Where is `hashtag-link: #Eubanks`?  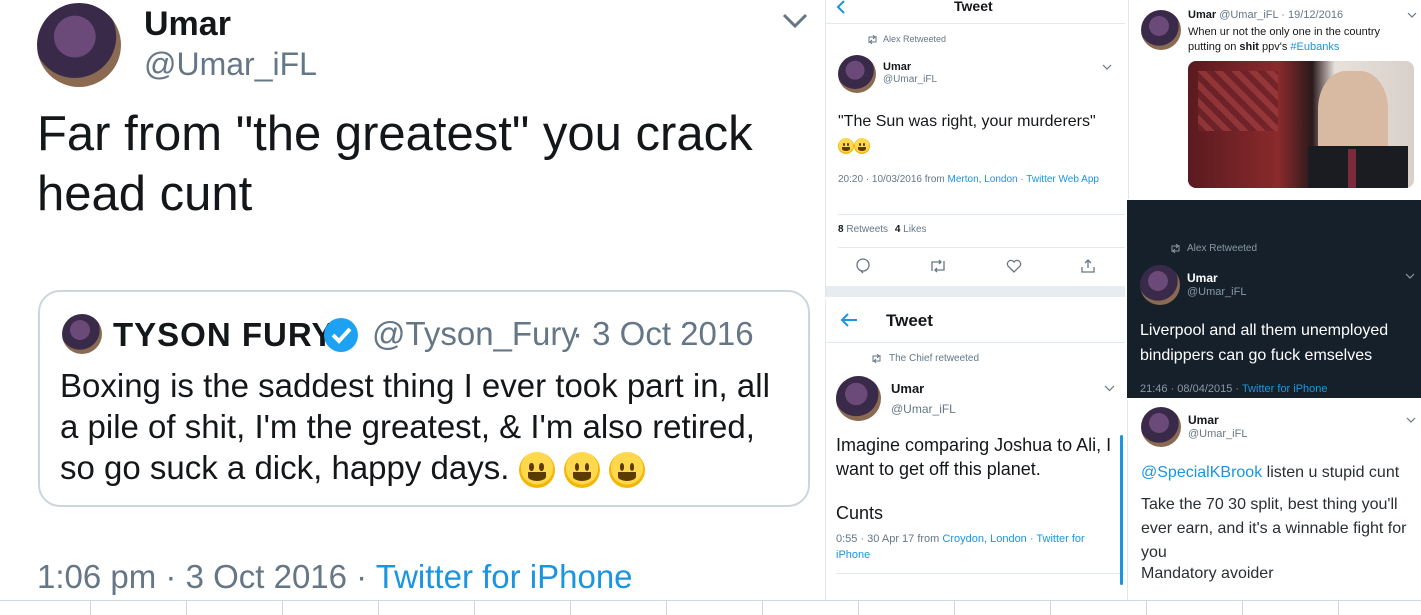
hashtag-link: #Eubanks is located at coordinates (1314, 47).